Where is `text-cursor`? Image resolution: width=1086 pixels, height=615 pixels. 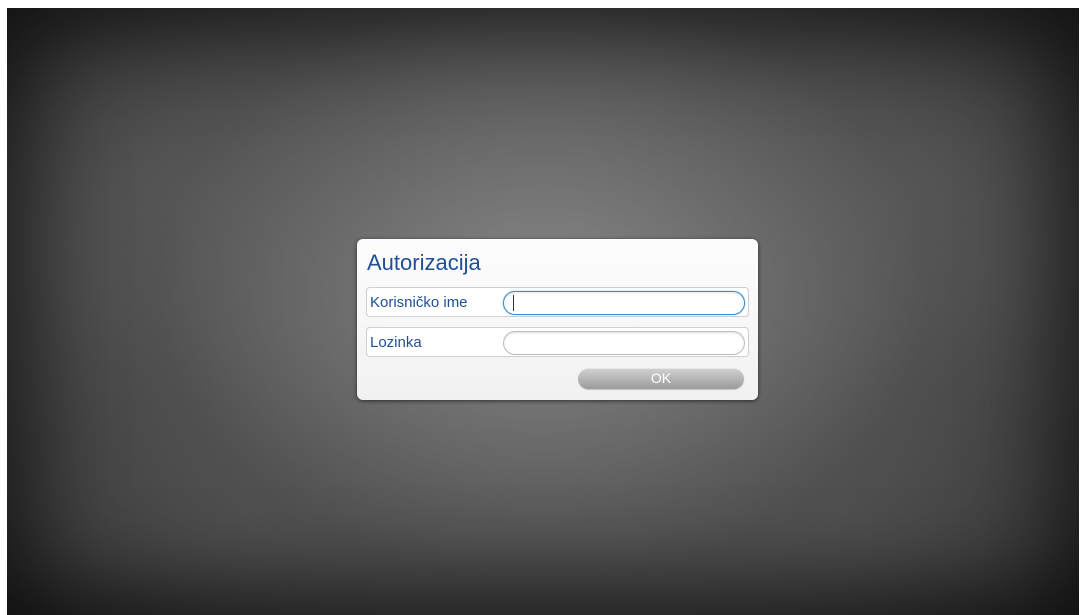
text-cursor is located at coordinates (513, 303).